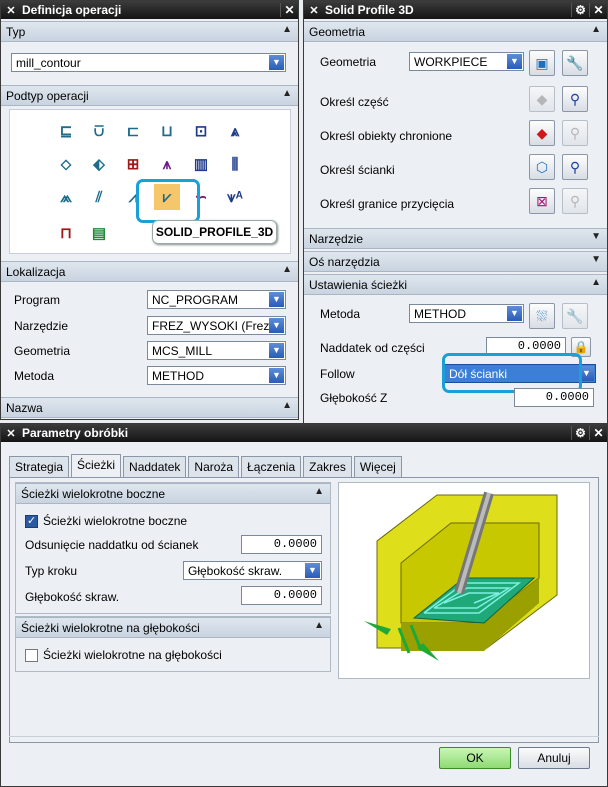 The image size is (608, 787). What do you see at coordinates (34, 376) in the screenshot?
I see `method-label: Metoda` at bounding box center [34, 376].